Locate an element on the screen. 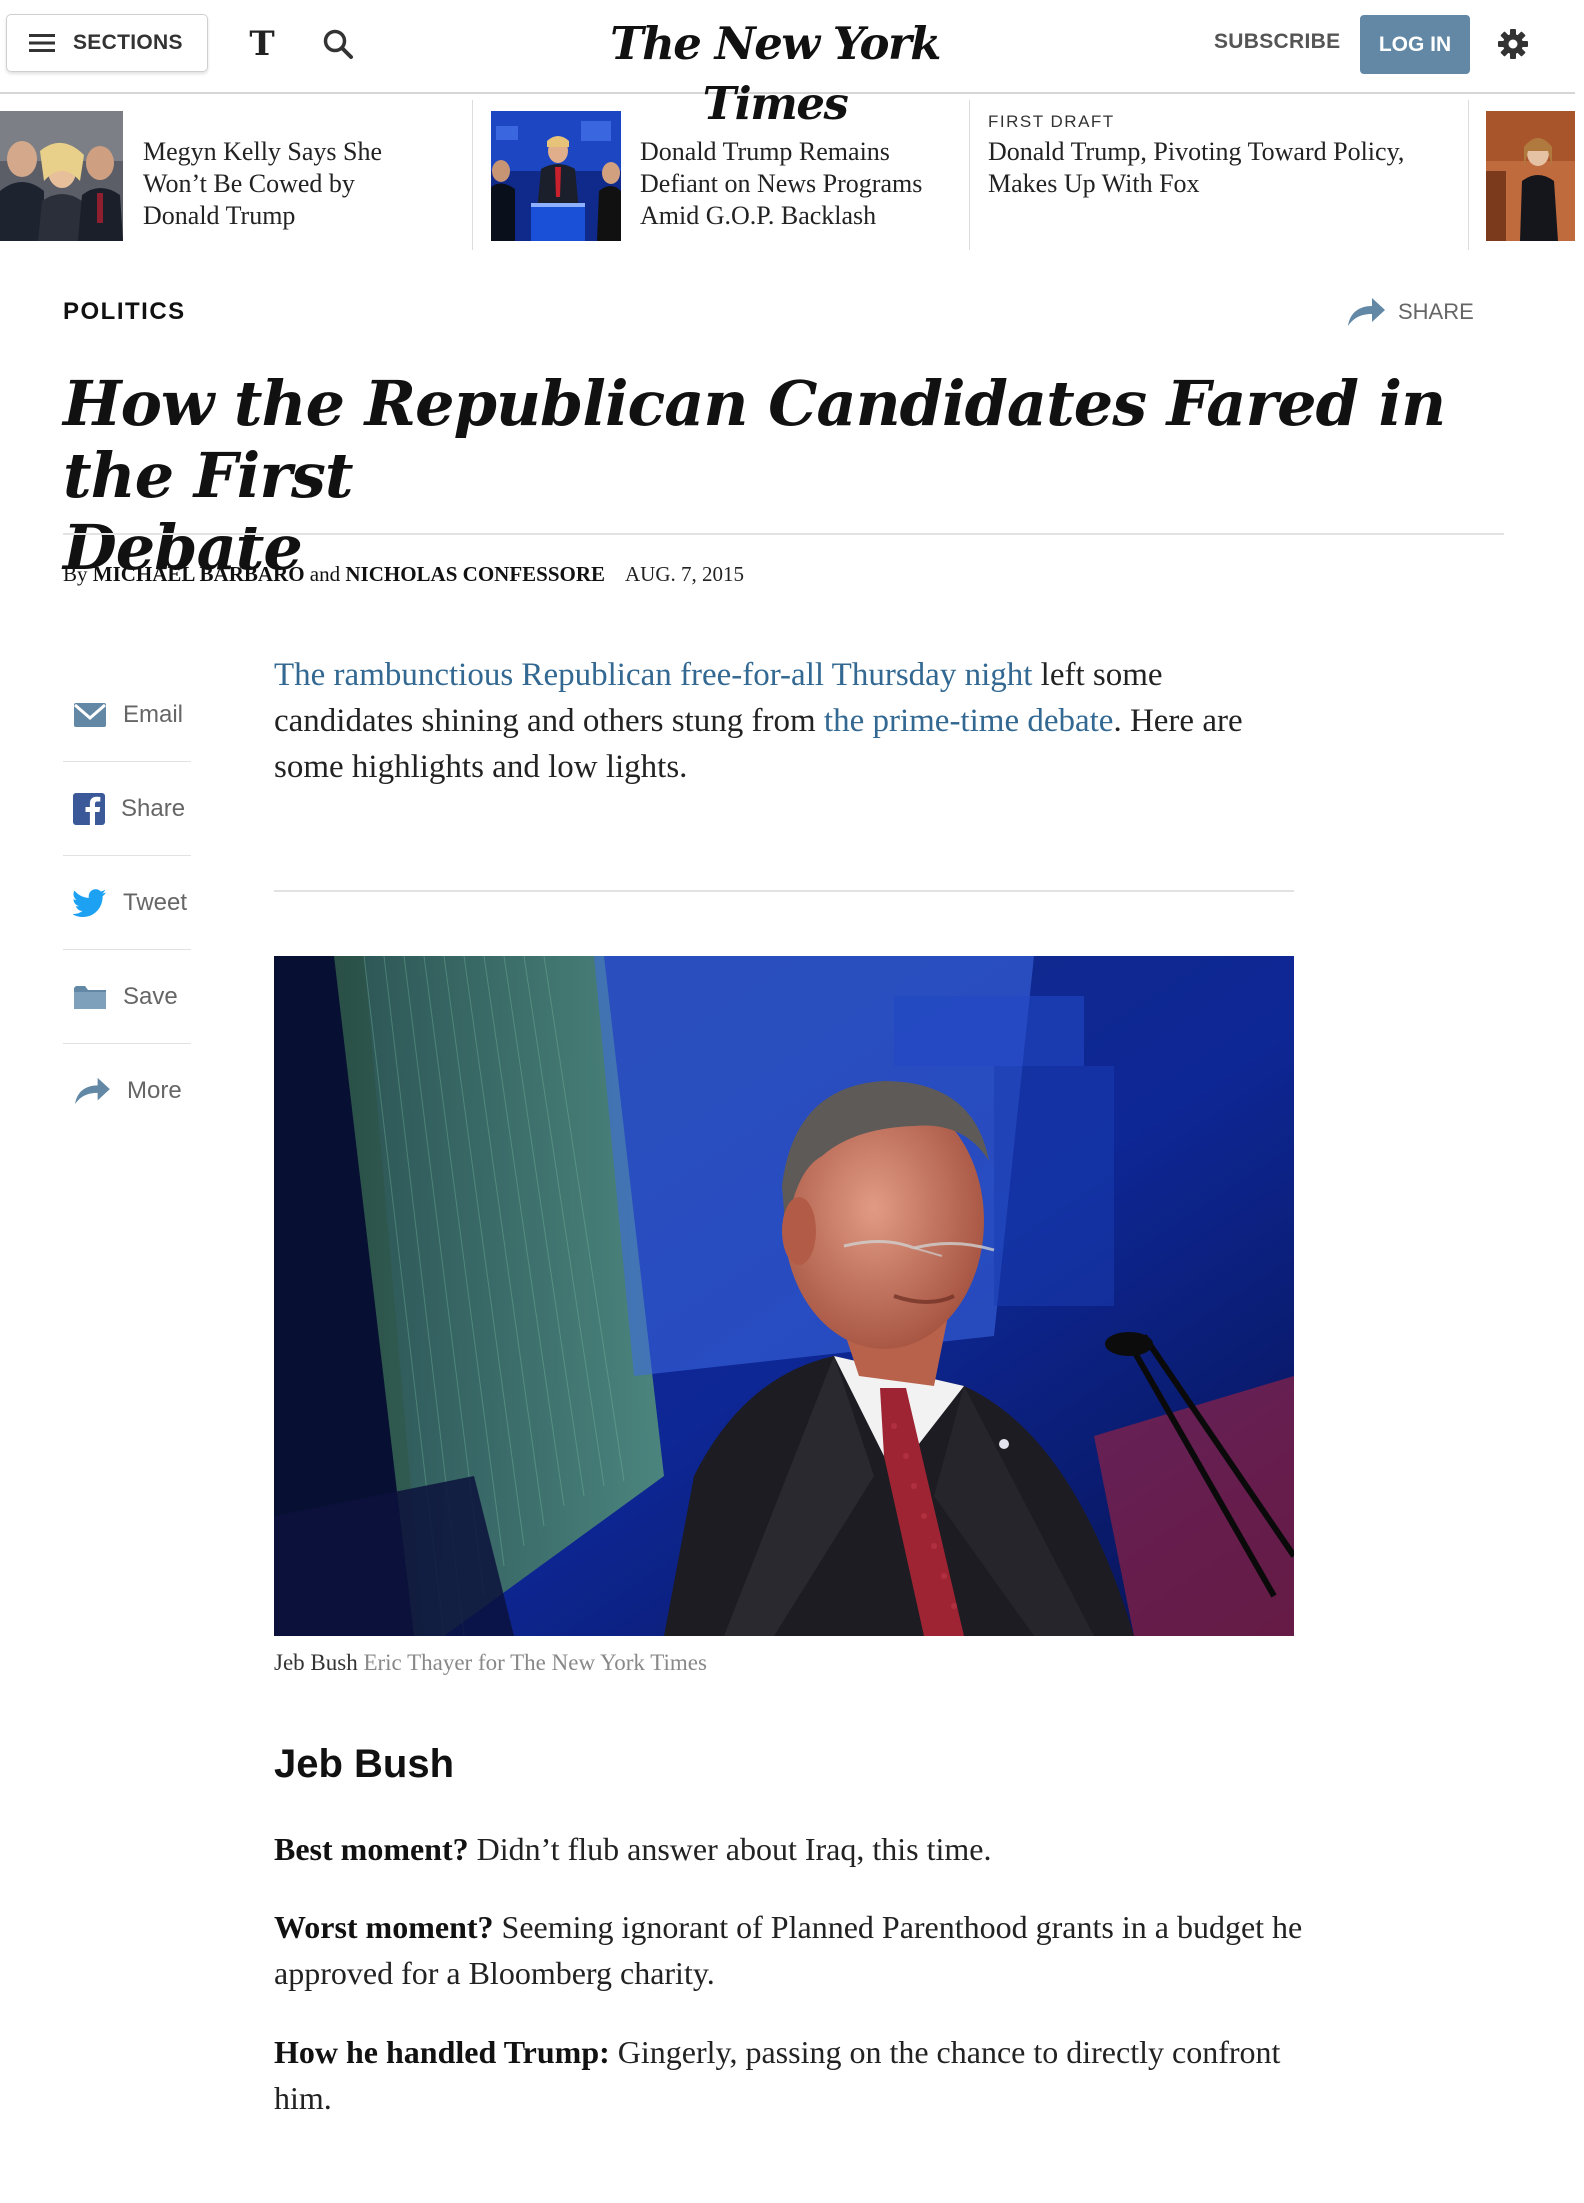 This screenshot has width=1584, height=2203. caption-text: Jeb Bush is located at coordinates (316, 1662).